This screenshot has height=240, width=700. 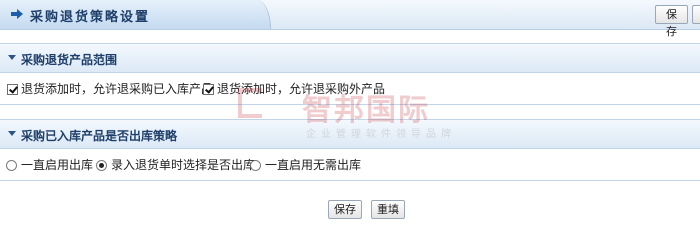 I want to click on section-body: 退货添加时，允许退采购已入库产品 退货添加时，允许退采购外产品, so click(x=350, y=89).